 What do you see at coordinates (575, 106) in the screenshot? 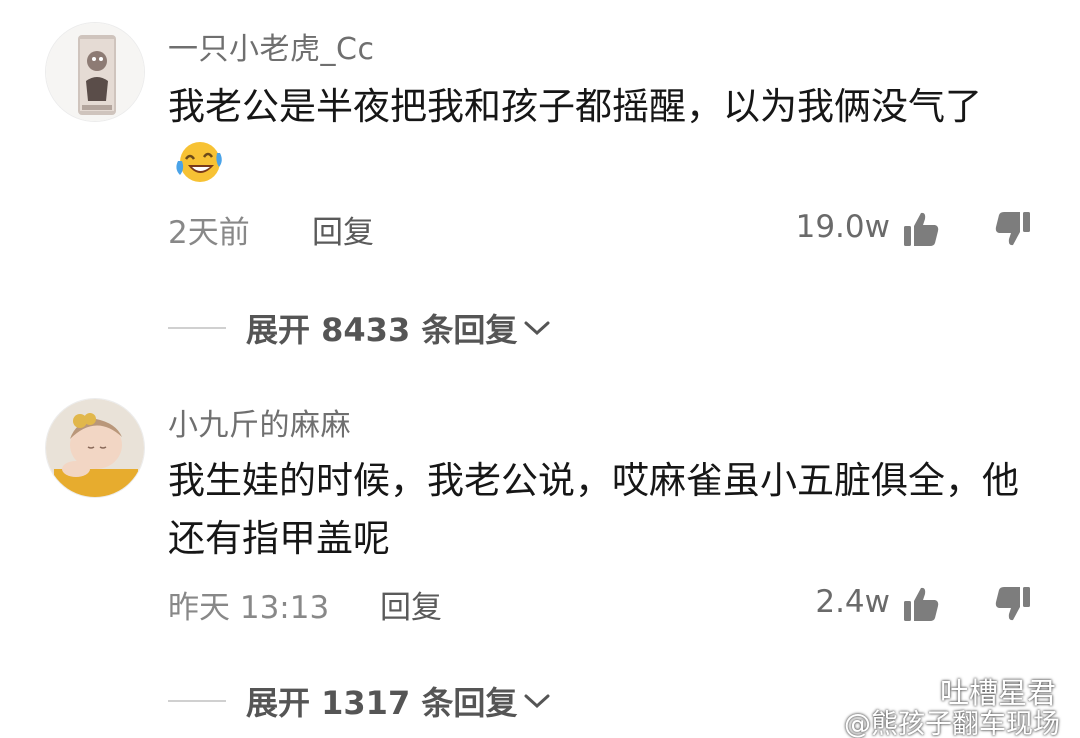
I see `comment-text-body: 我老公是半夜把我和孩子都摇醒，以为我俩没气了` at bounding box center [575, 106].